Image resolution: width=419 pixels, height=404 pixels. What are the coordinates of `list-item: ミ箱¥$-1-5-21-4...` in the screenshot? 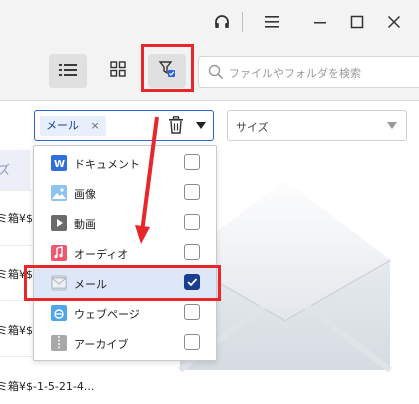 It's located at (47, 386).